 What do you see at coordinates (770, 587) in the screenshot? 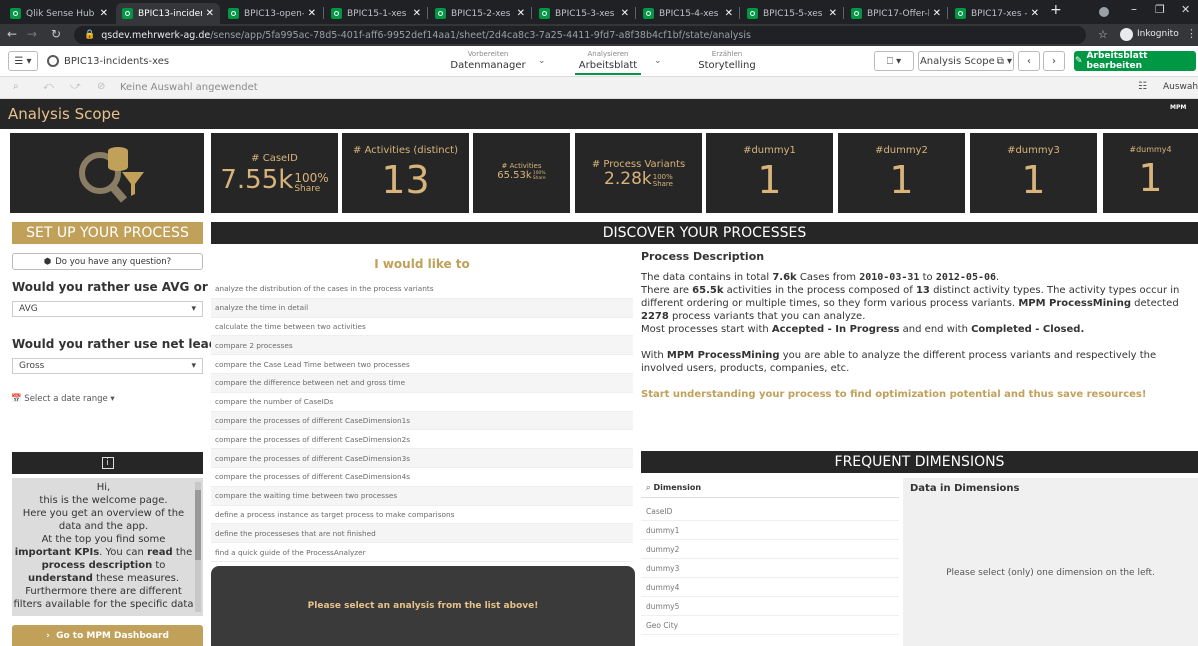
I see `dimension-list-item: dummy4` at bounding box center [770, 587].